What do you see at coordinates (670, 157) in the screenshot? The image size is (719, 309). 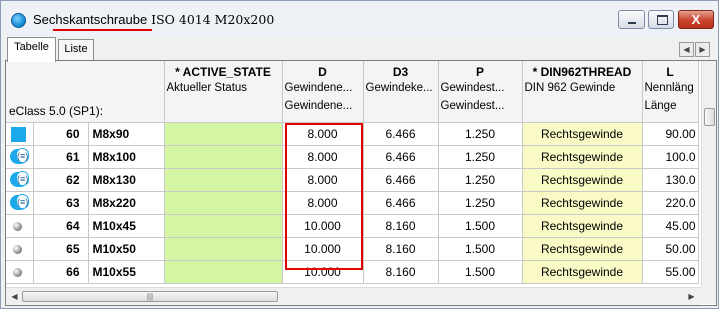 I see `cell-l: 100.0` at bounding box center [670, 157].